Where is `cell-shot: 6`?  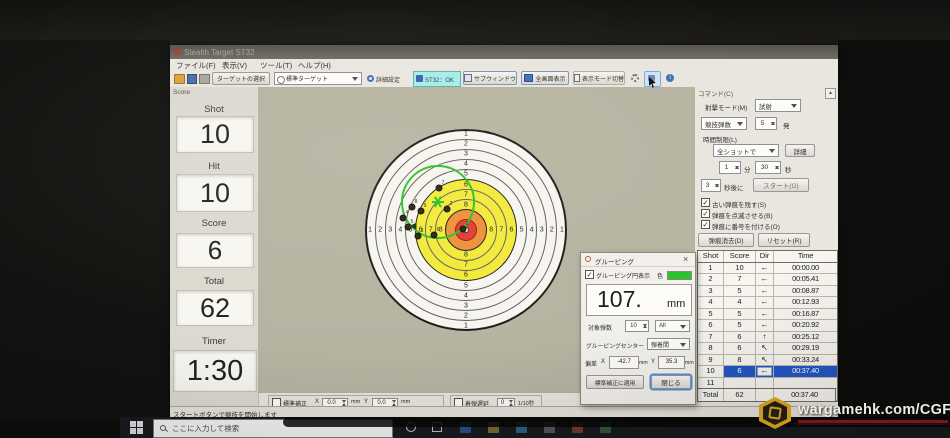
cell-shot: 6 is located at coordinates (711, 325).